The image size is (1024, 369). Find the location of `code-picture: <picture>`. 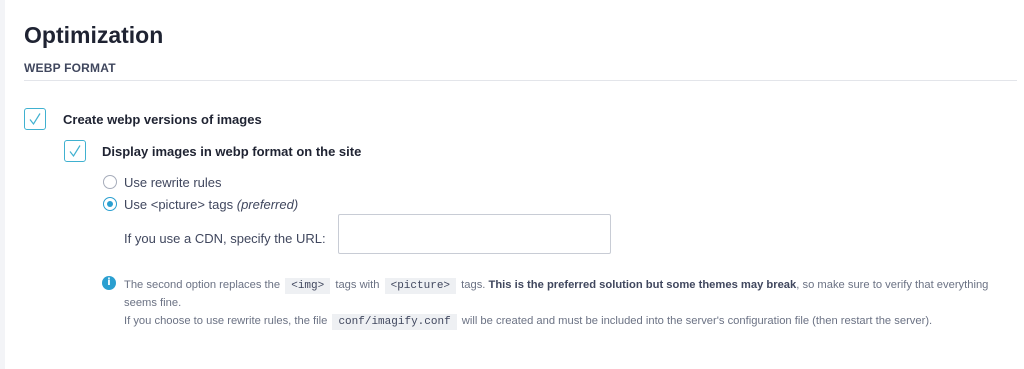

code-picture: <picture> is located at coordinates (420, 286).